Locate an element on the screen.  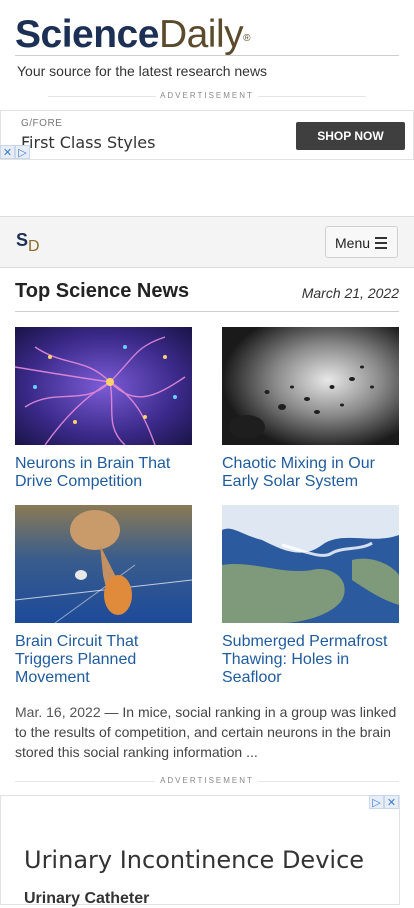
header-divider is located at coordinates (207, 55).